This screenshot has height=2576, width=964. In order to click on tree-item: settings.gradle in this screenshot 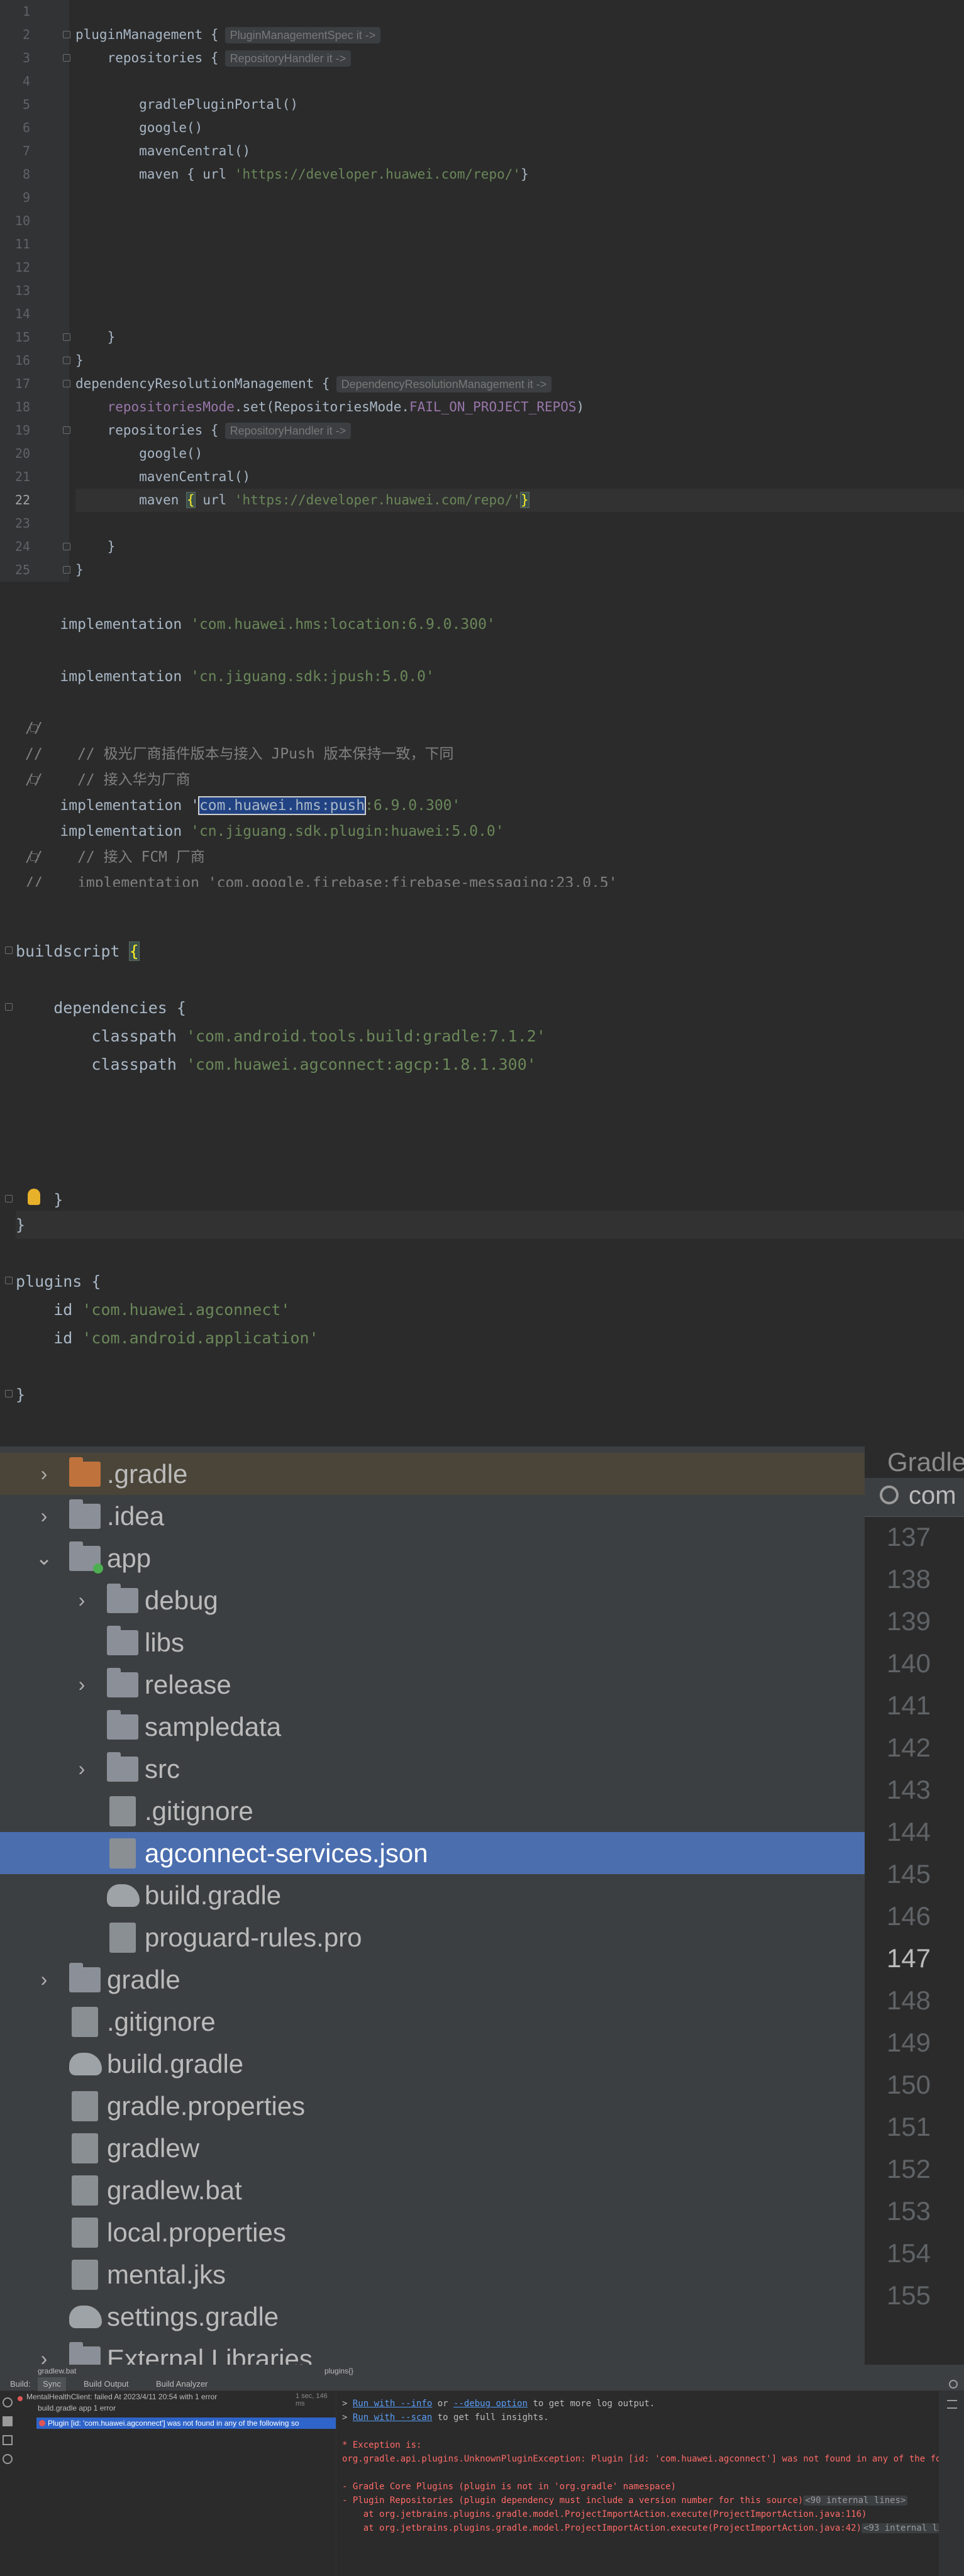, I will do `click(432, 2317)`.